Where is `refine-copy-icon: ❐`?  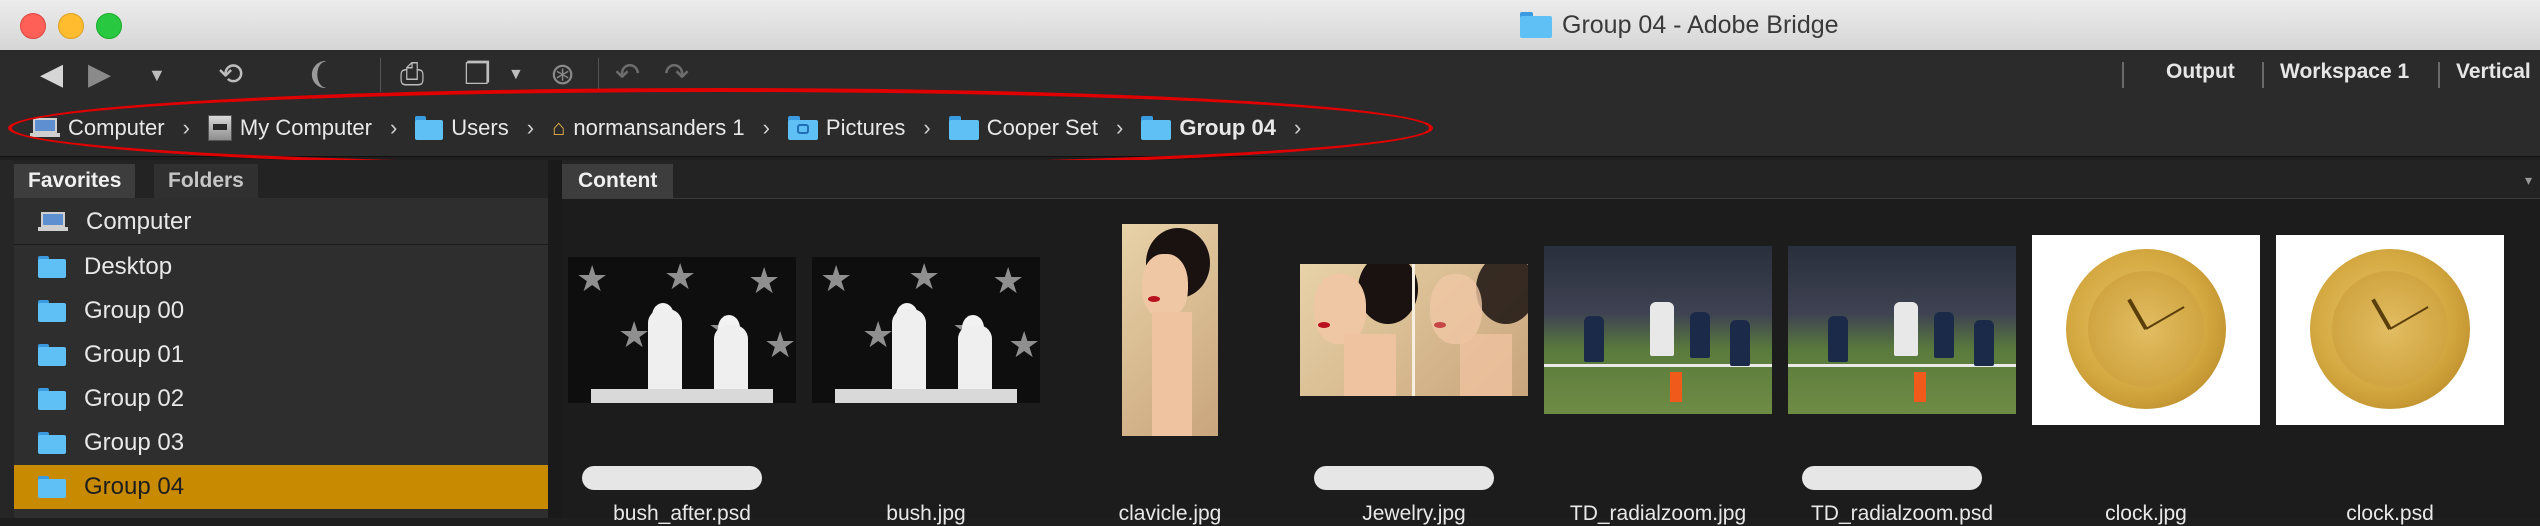
refine-copy-icon: ❐ is located at coordinates (477, 75).